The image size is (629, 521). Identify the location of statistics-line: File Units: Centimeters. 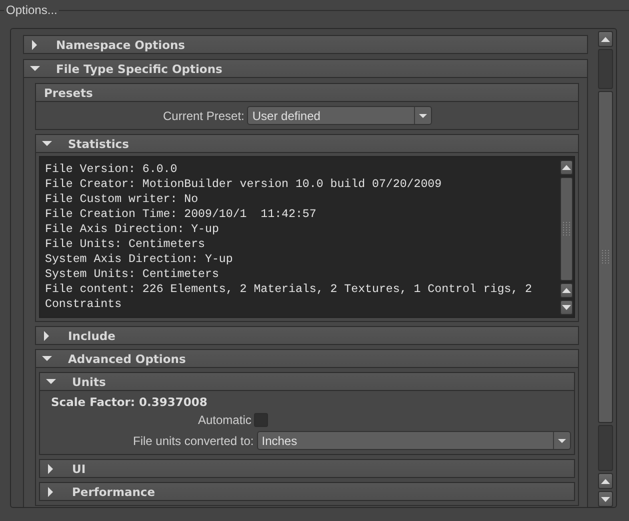
(125, 244).